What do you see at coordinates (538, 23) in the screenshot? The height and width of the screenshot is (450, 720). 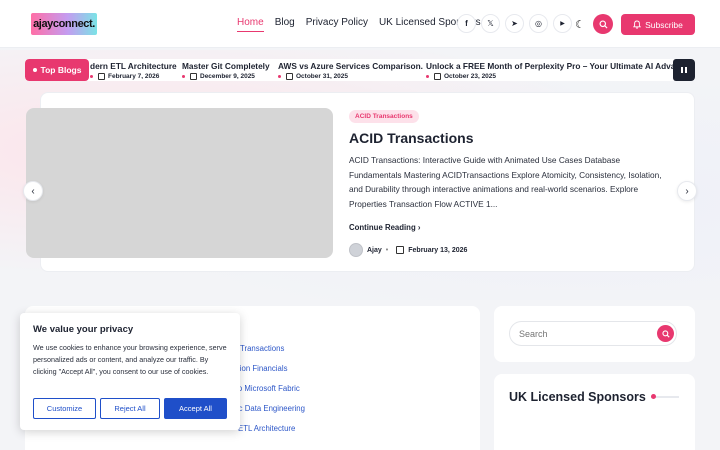 I see `instagram-icon: ◎` at bounding box center [538, 23].